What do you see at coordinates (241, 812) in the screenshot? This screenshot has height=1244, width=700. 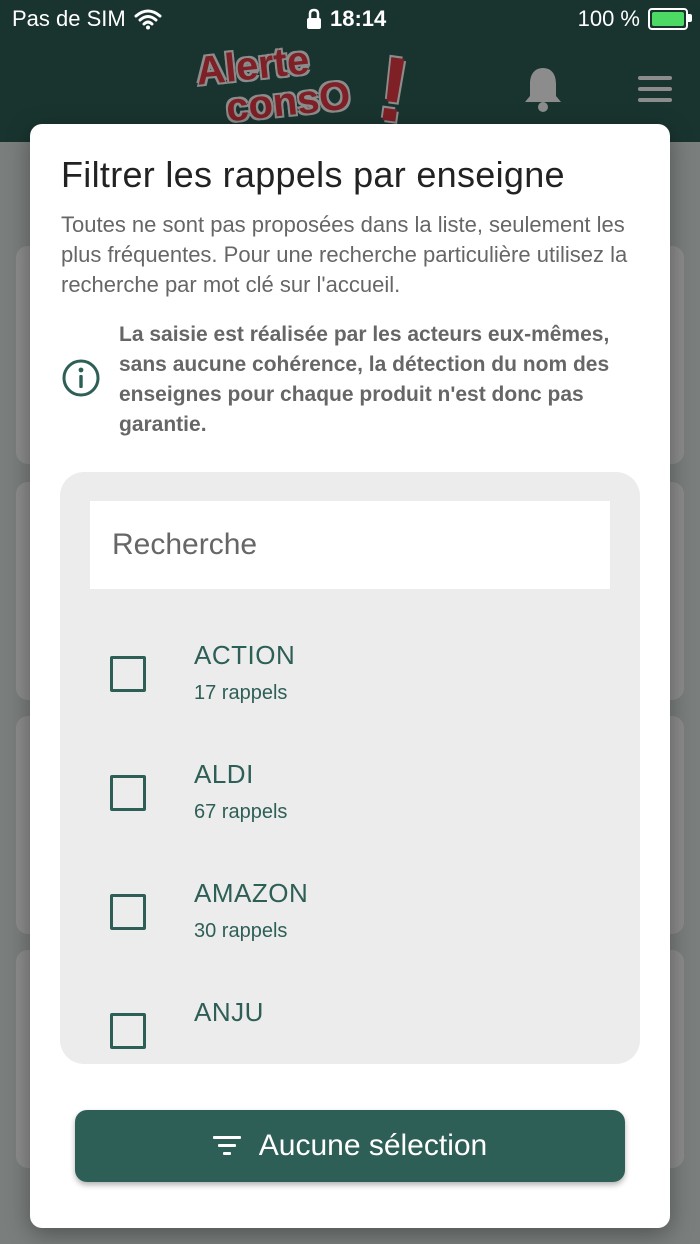 I see `store-recall-count: 67 rappels` at bounding box center [241, 812].